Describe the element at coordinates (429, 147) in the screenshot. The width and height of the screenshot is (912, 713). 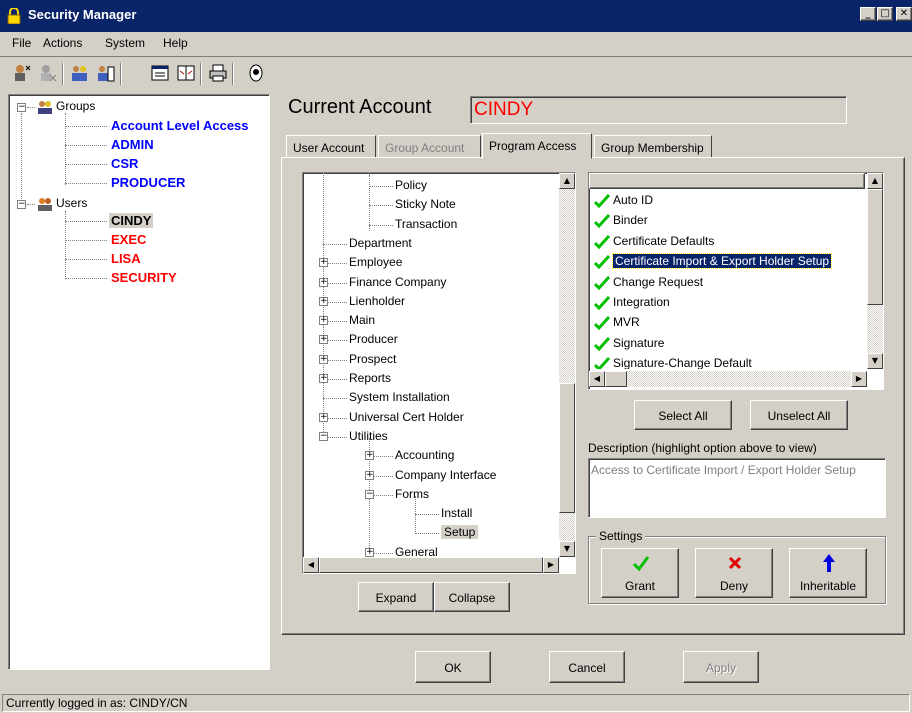
I see `tab-group-account: Group Account` at that location.